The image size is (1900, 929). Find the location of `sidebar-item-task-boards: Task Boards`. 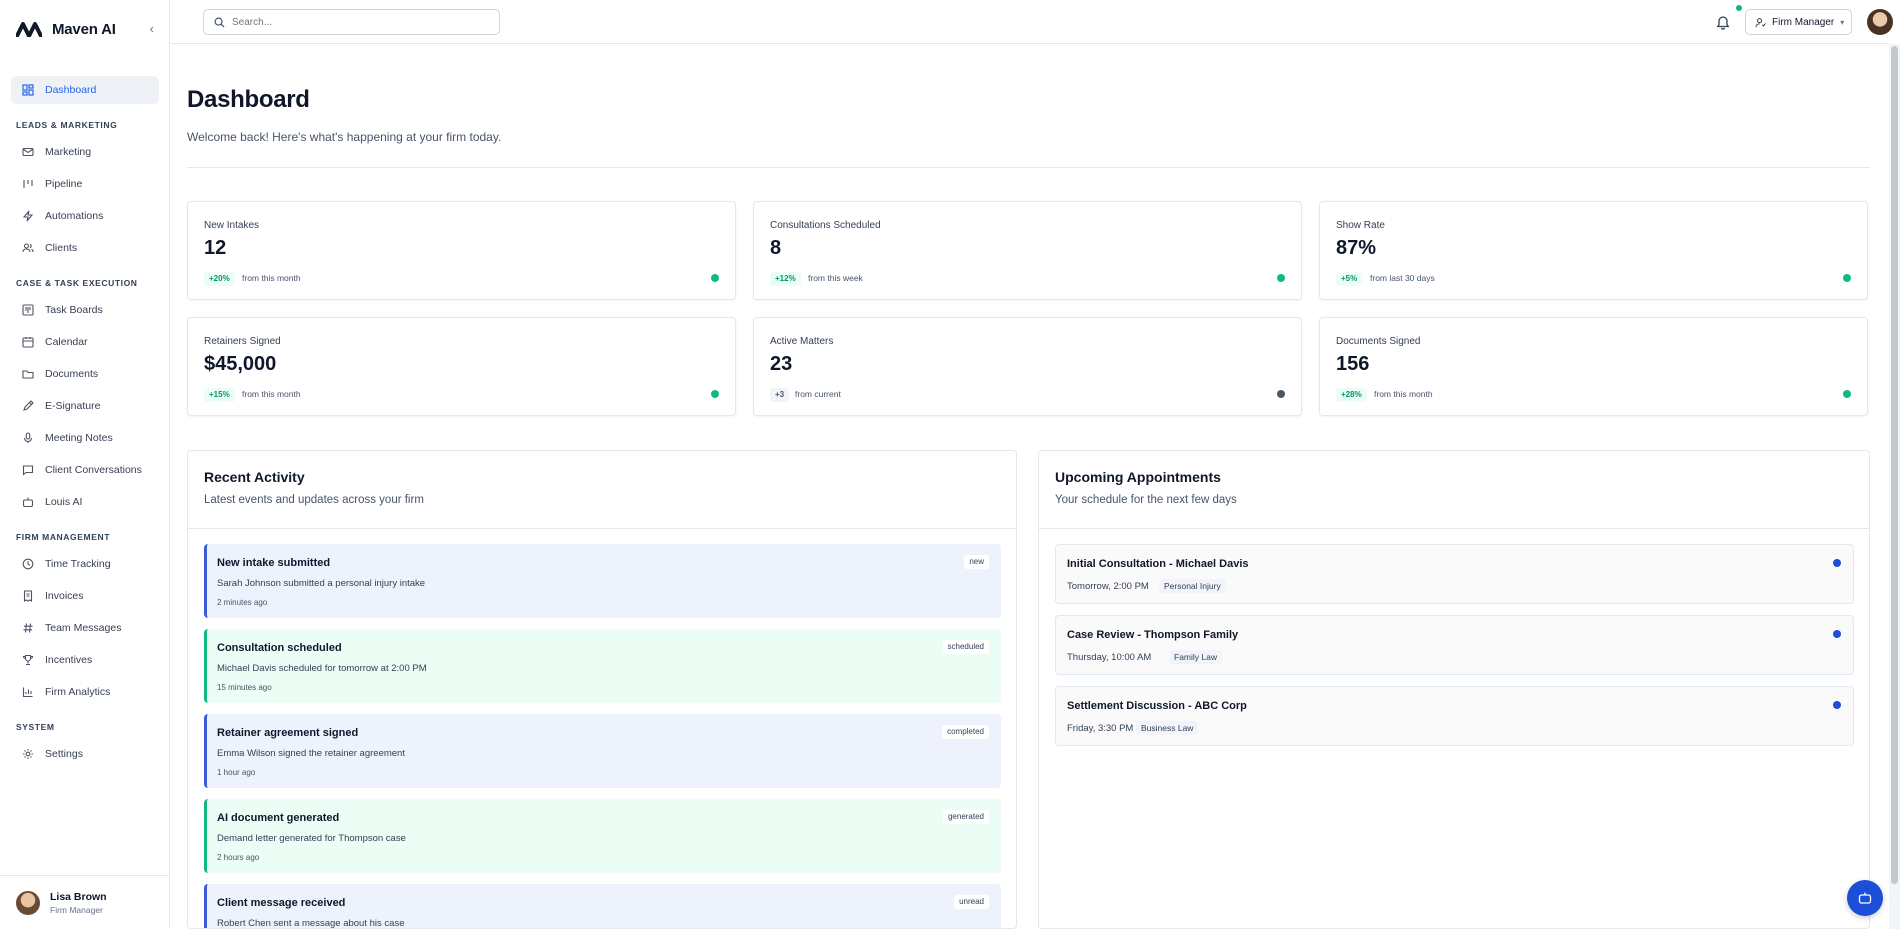

sidebar-item-task-boards: Task Boards is located at coordinates (85, 310).